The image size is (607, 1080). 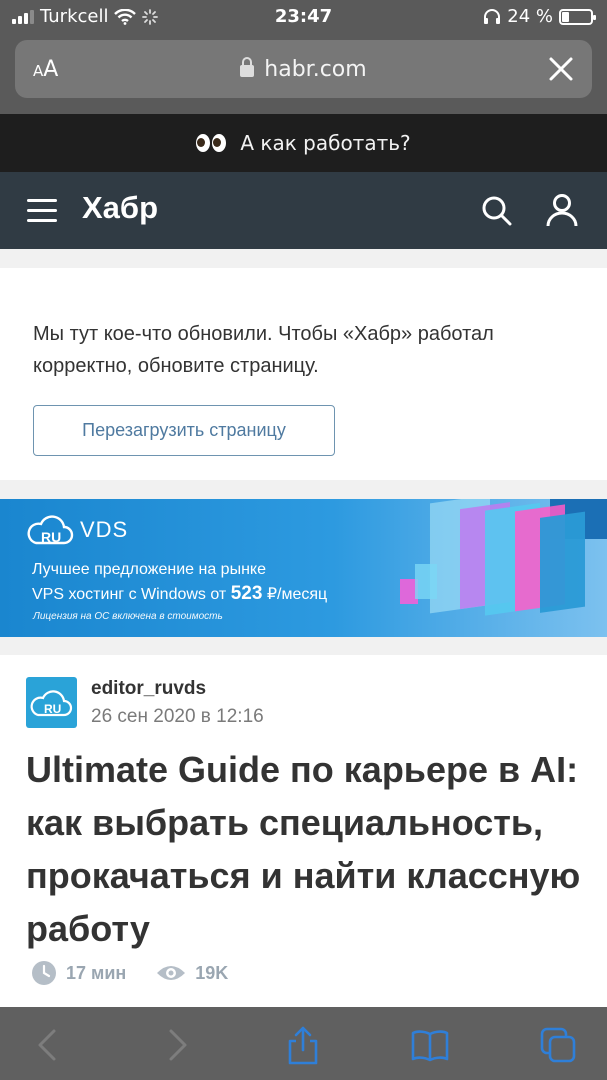 I want to click on battery-percent: 24 %, so click(x=530, y=16).